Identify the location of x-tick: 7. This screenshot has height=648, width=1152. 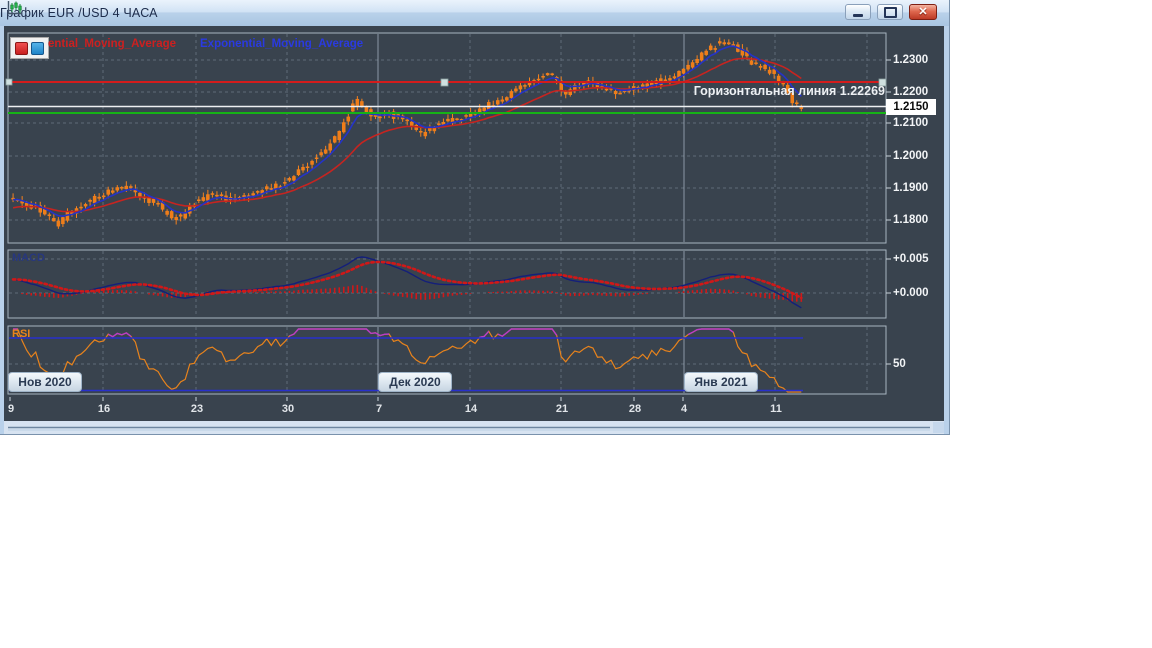
(379, 409).